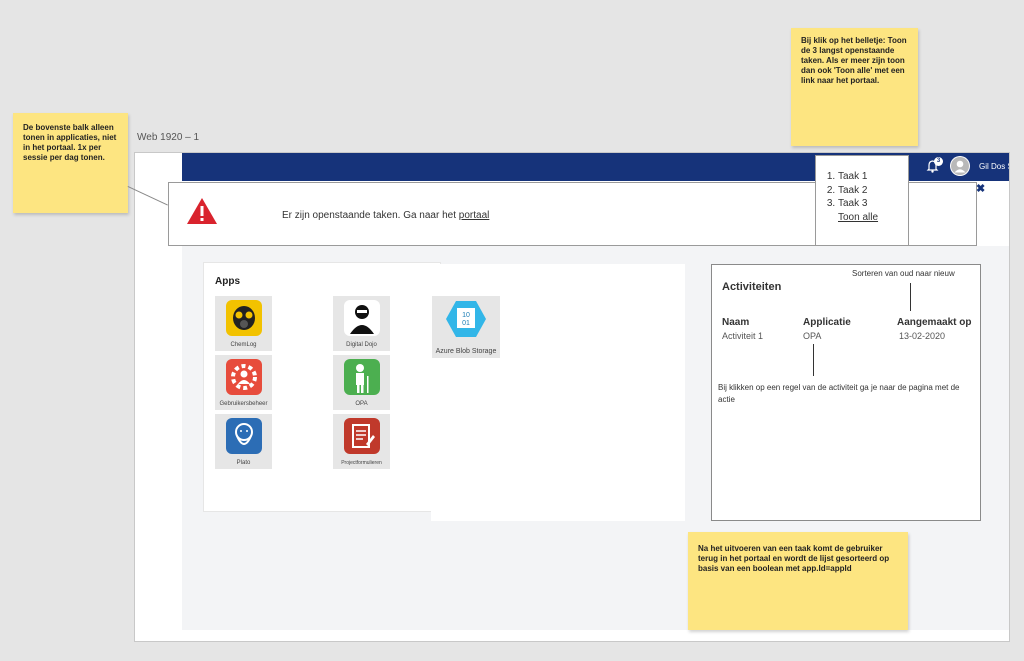  What do you see at coordinates (903, 273) in the screenshot?
I see `sort-note: Sorteren van oud naar nieuw` at bounding box center [903, 273].